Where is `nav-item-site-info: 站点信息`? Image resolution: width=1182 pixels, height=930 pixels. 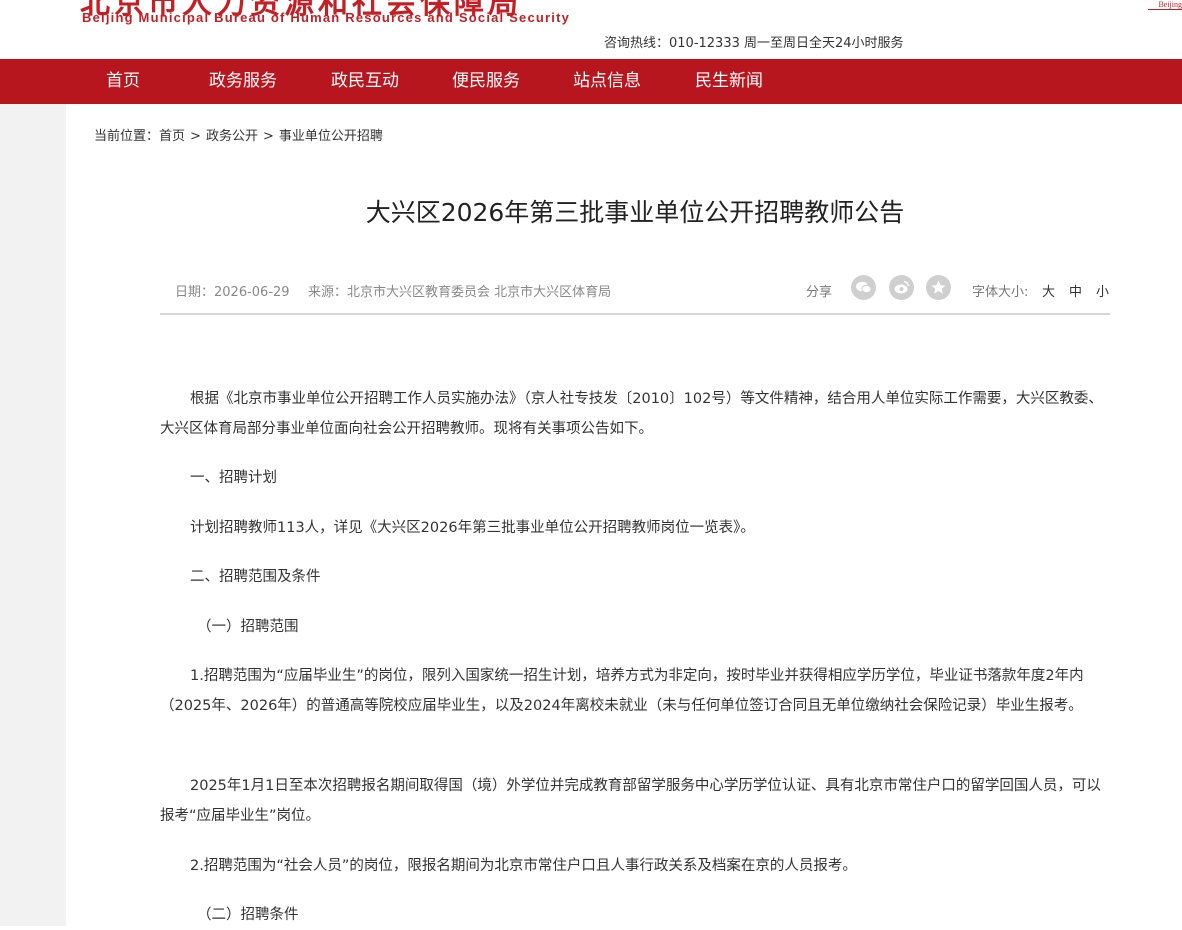 nav-item-site-info: 站点信息 is located at coordinates (607, 81).